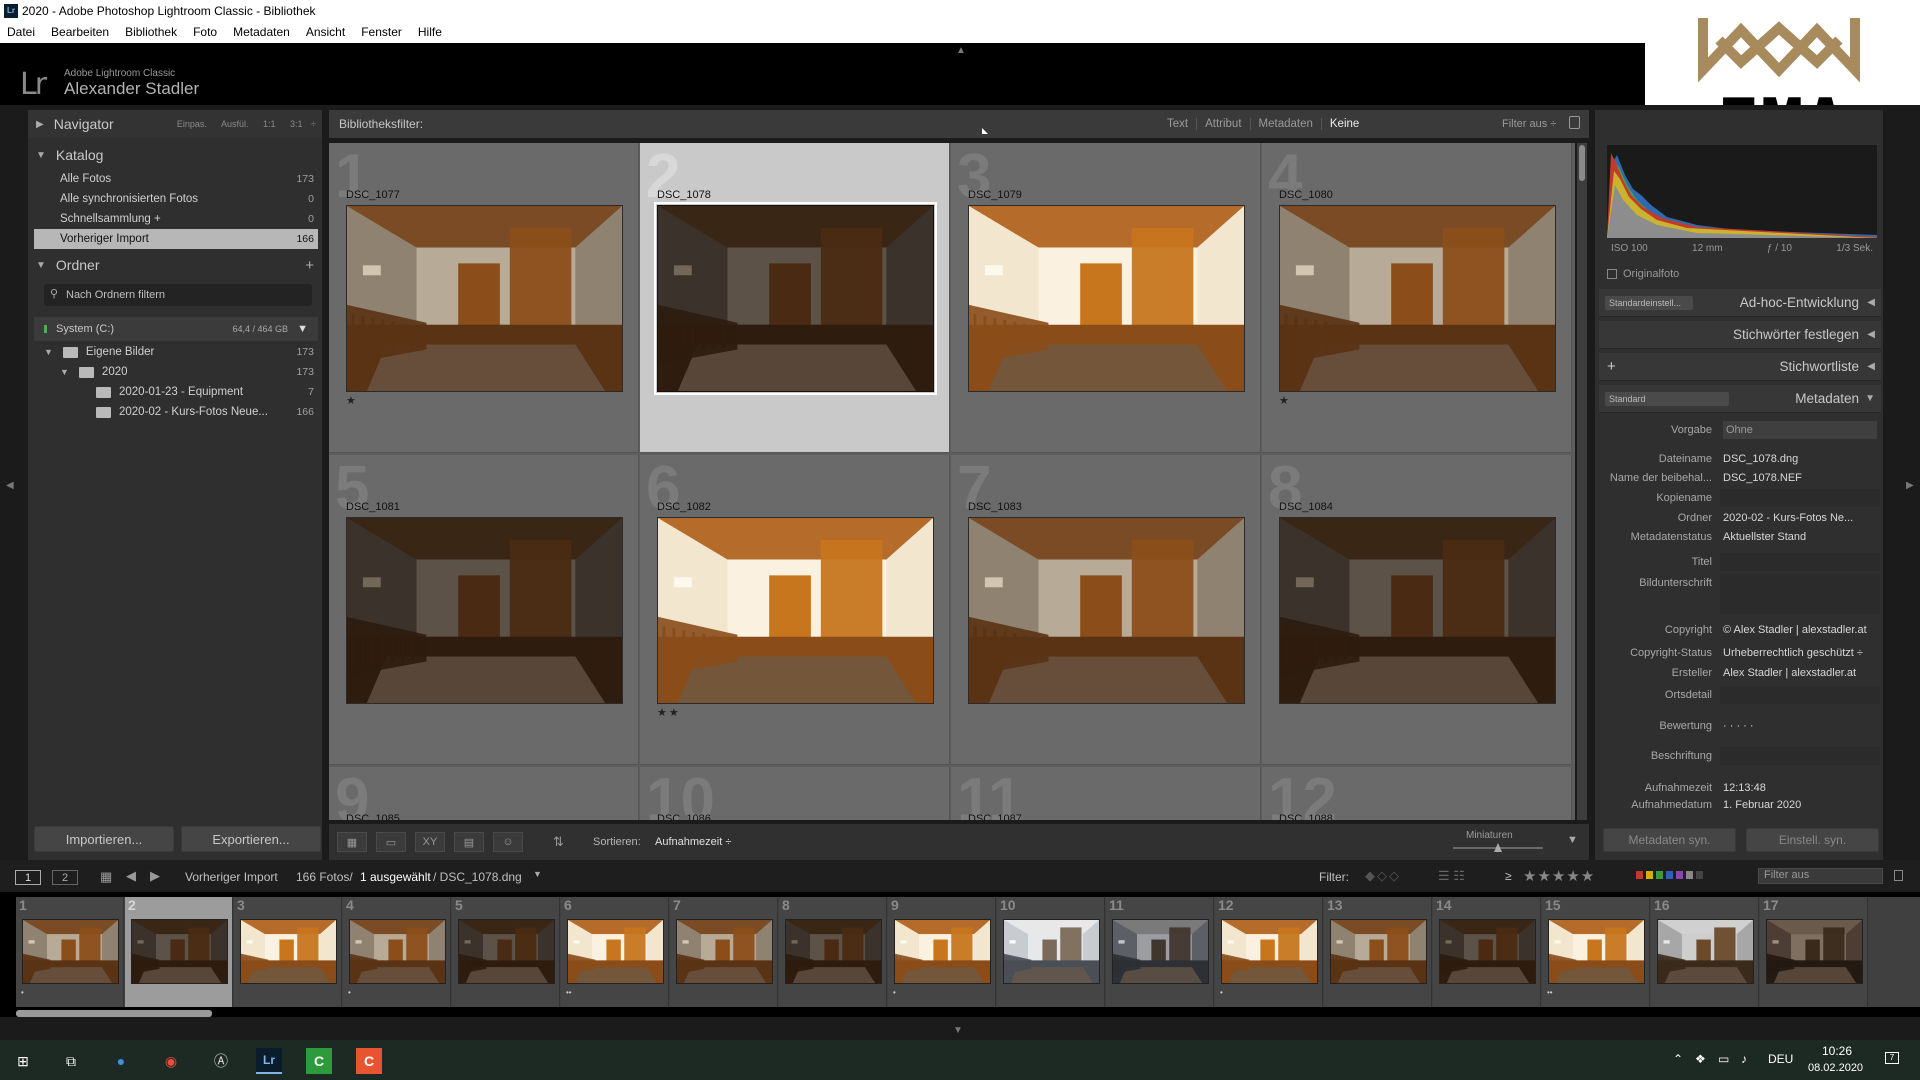 The height and width of the screenshot is (1080, 1920). I want to click on volume-system-c: System (C:) 64,4 / 464 GB ▼, so click(176, 329).